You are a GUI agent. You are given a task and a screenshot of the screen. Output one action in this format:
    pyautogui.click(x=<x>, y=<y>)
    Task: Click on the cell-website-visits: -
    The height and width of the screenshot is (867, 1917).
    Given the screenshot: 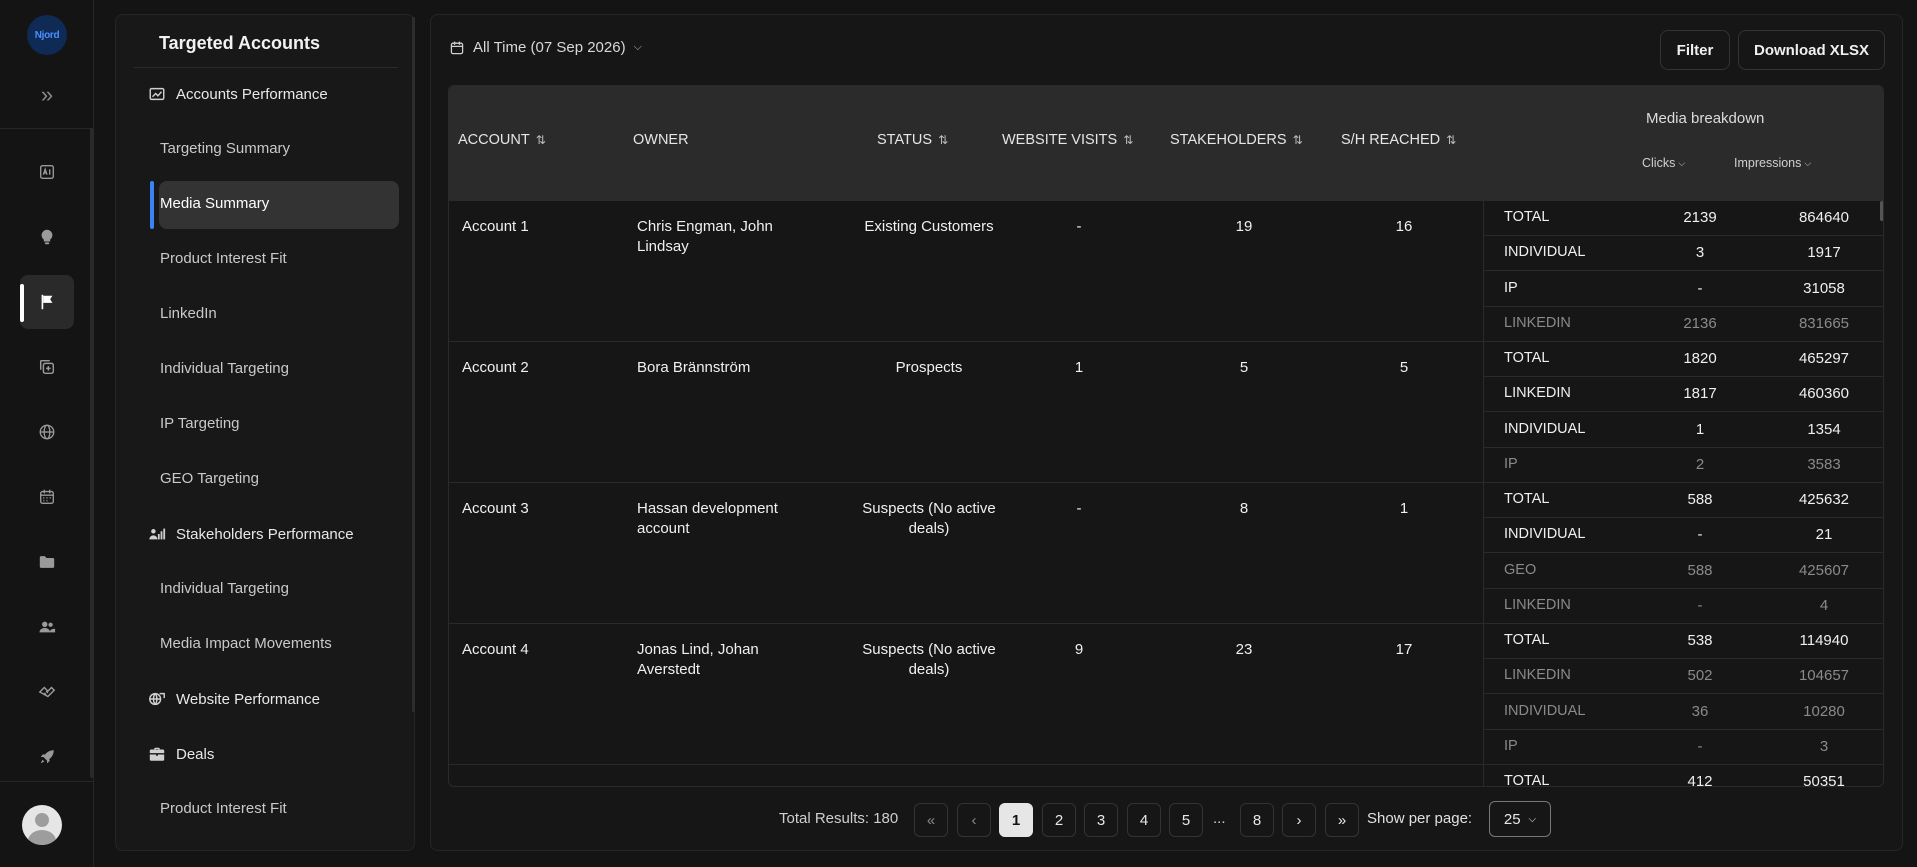 What is the action you would take?
    pyautogui.click(x=1079, y=226)
    